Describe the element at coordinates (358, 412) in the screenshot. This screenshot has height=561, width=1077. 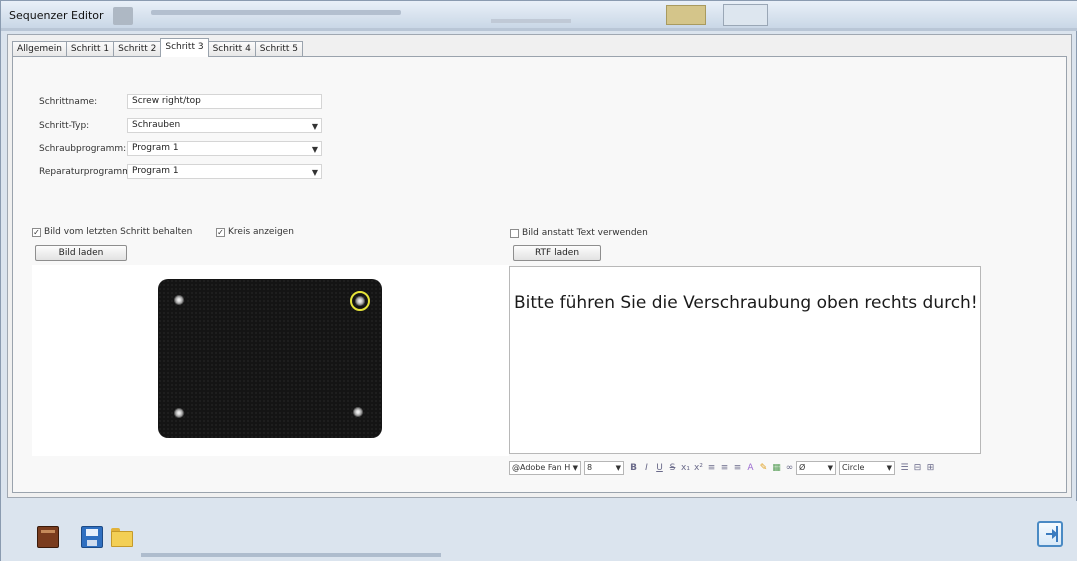
I see `screw-bottom-right` at that location.